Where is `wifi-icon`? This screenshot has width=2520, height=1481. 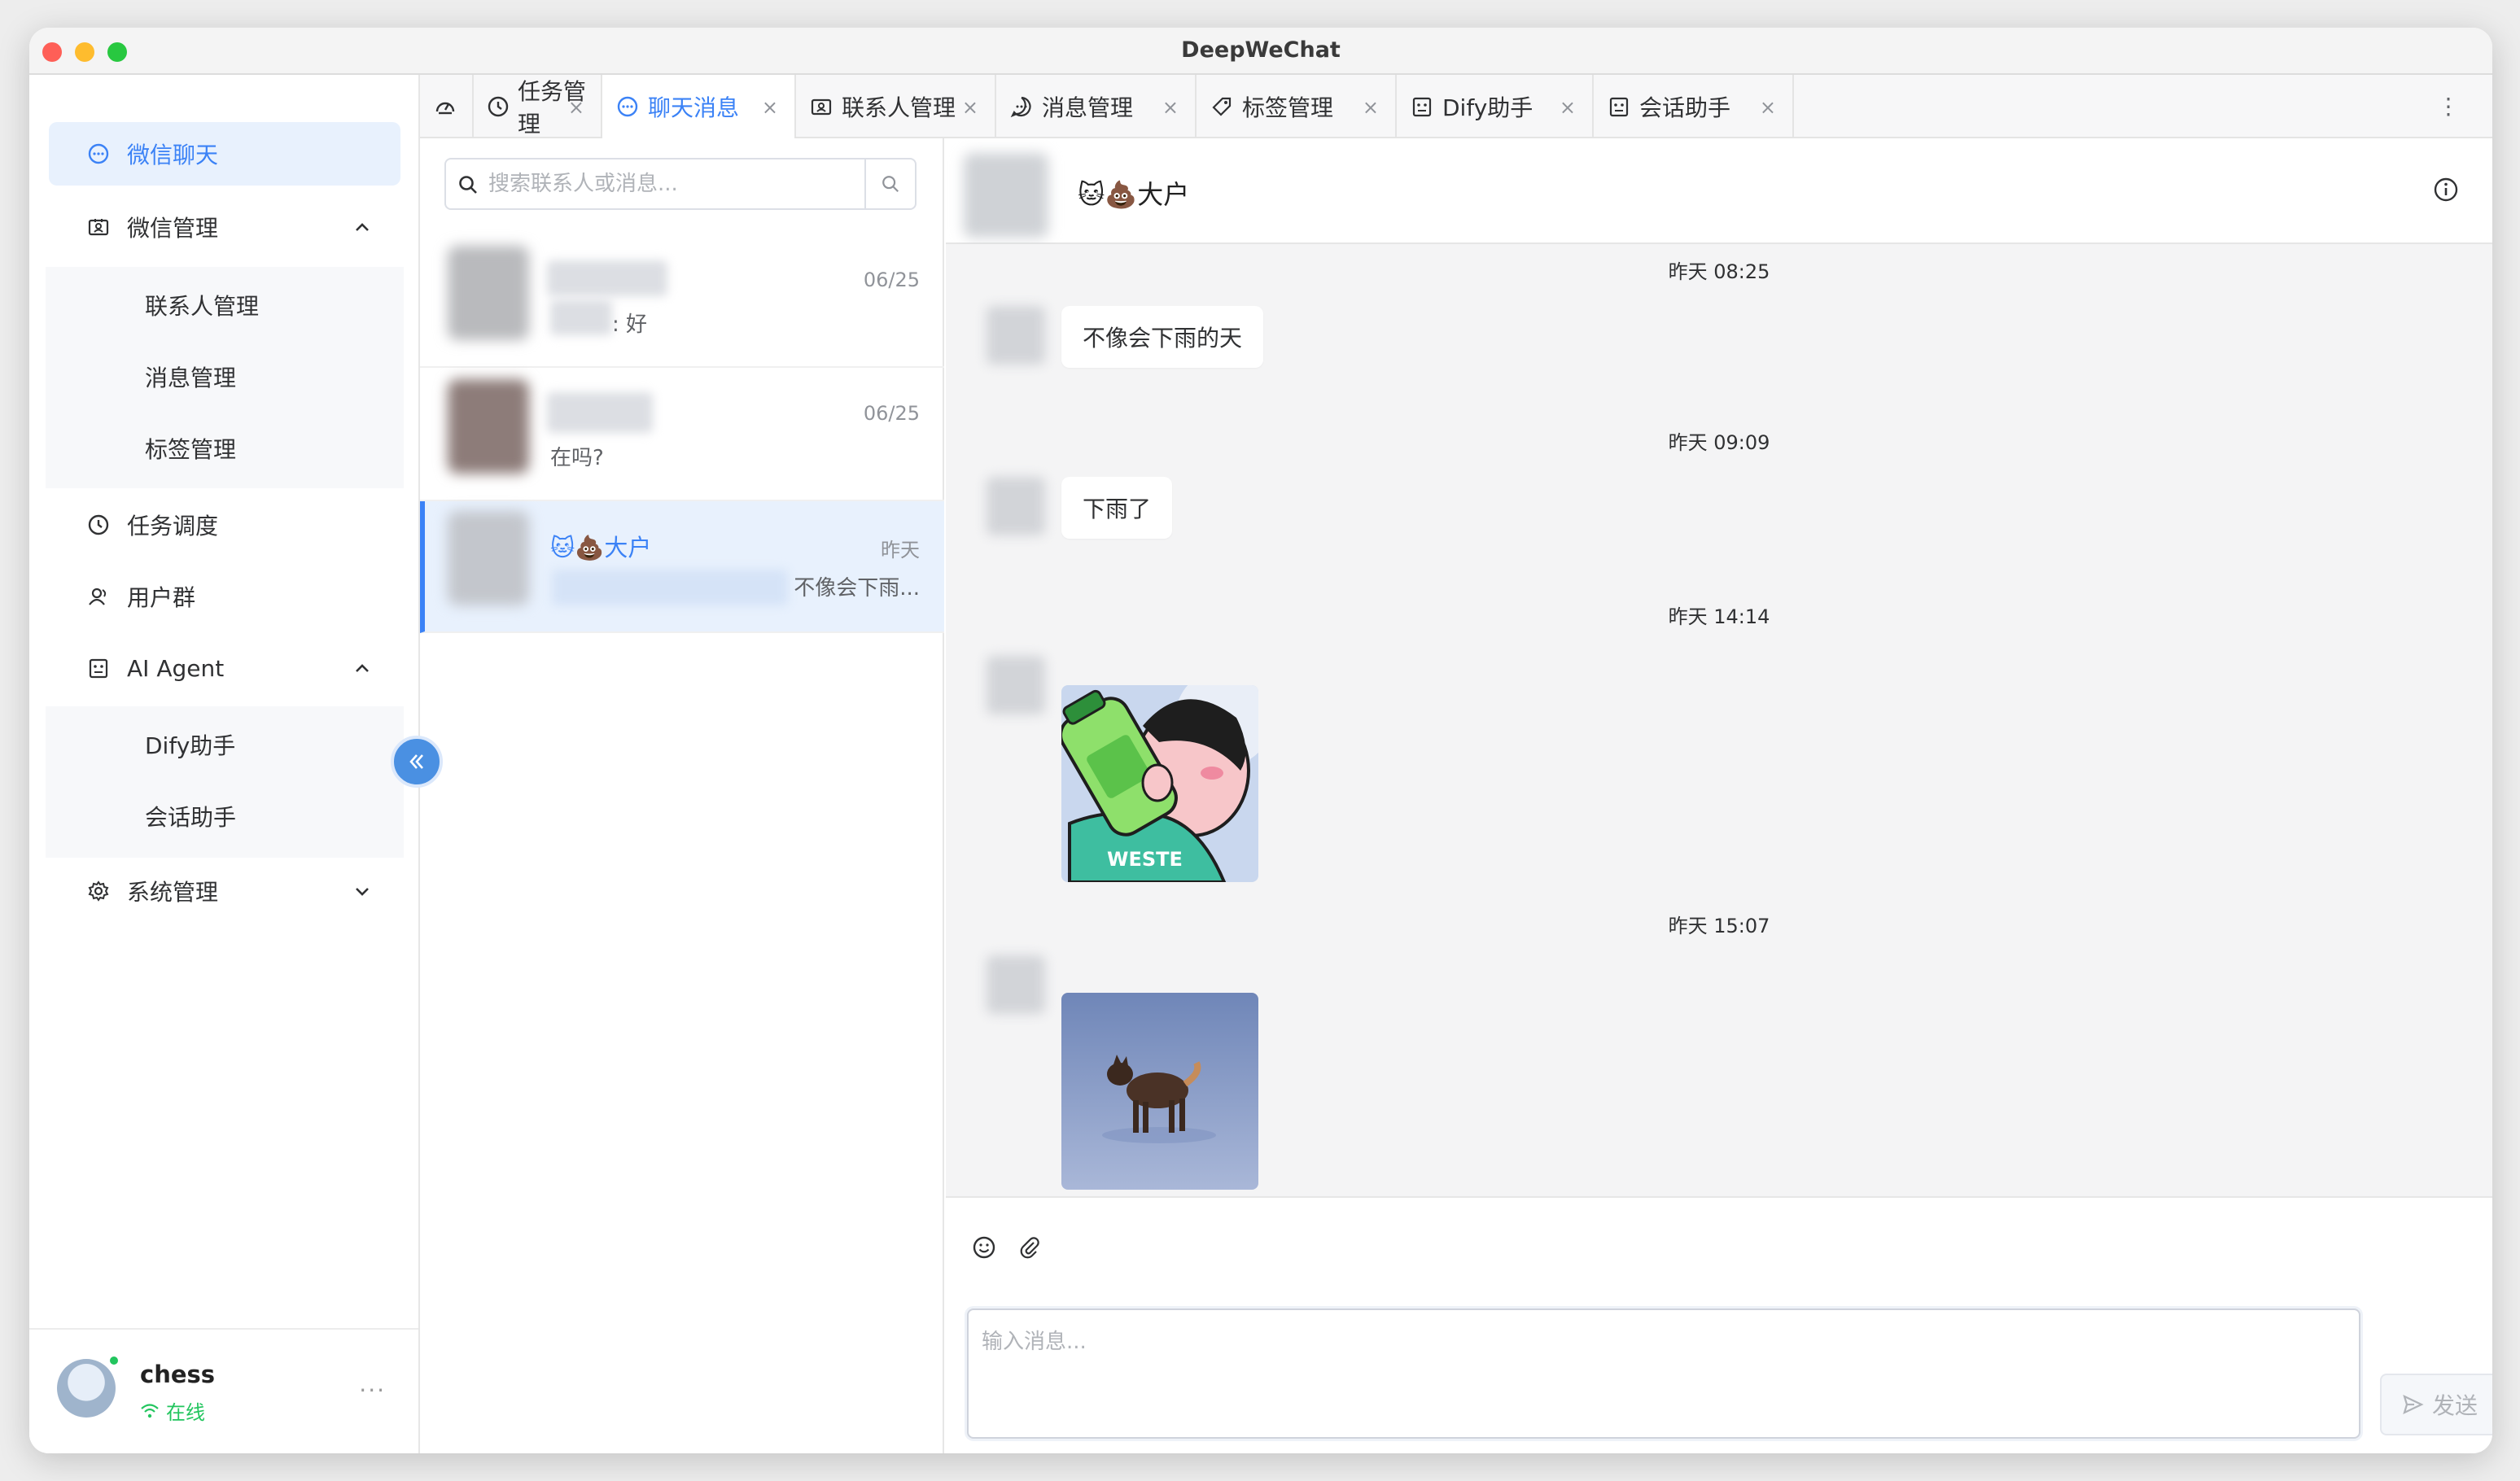 wifi-icon is located at coordinates (150, 1410).